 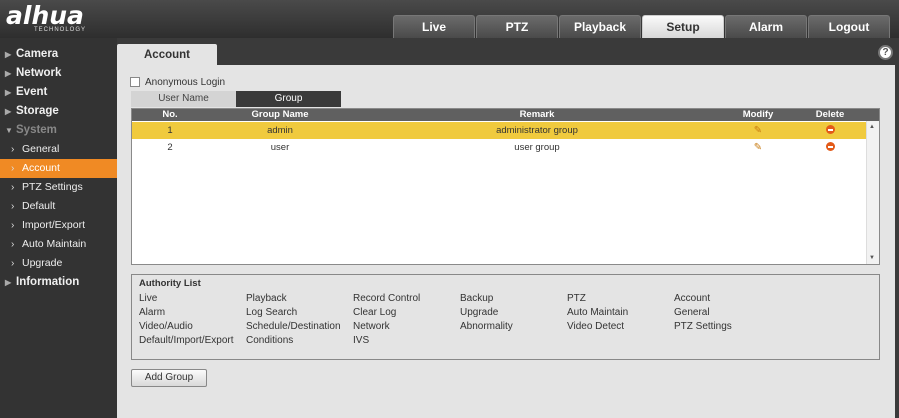 I want to click on sidebar-item-label: Information, so click(x=48, y=282).